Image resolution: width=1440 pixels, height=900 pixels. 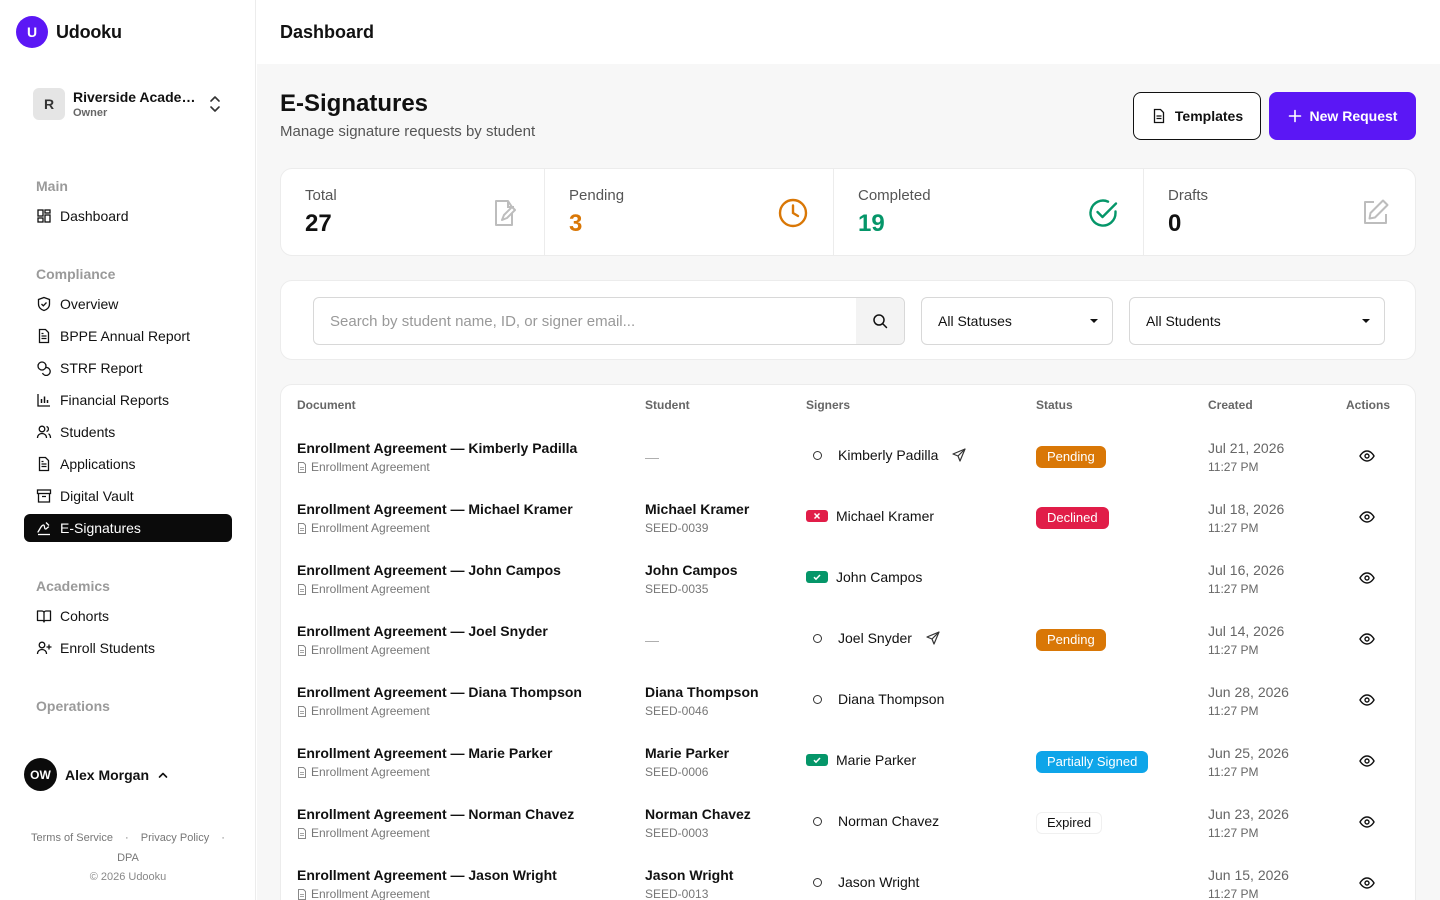 What do you see at coordinates (667, 405) in the screenshot?
I see `col-student: Student` at bounding box center [667, 405].